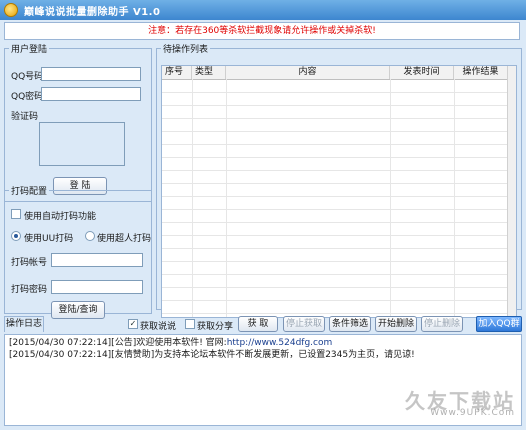 The width and height of the screenshot is (526, 430). I want to click on watermark: 久友下载站 Www.9UPK.Com, so click(460, 404).